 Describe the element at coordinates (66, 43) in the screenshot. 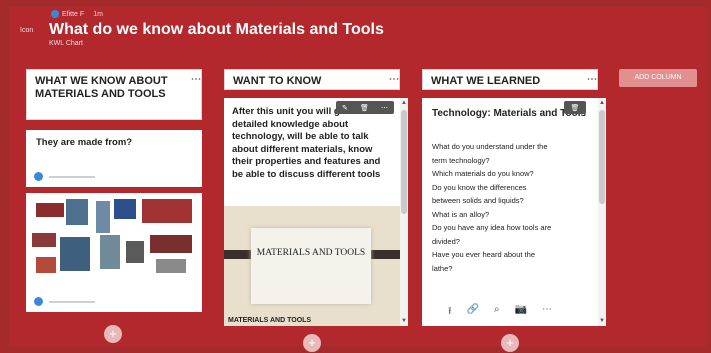

I see `page-subtitle: KWL Chart` at that location.